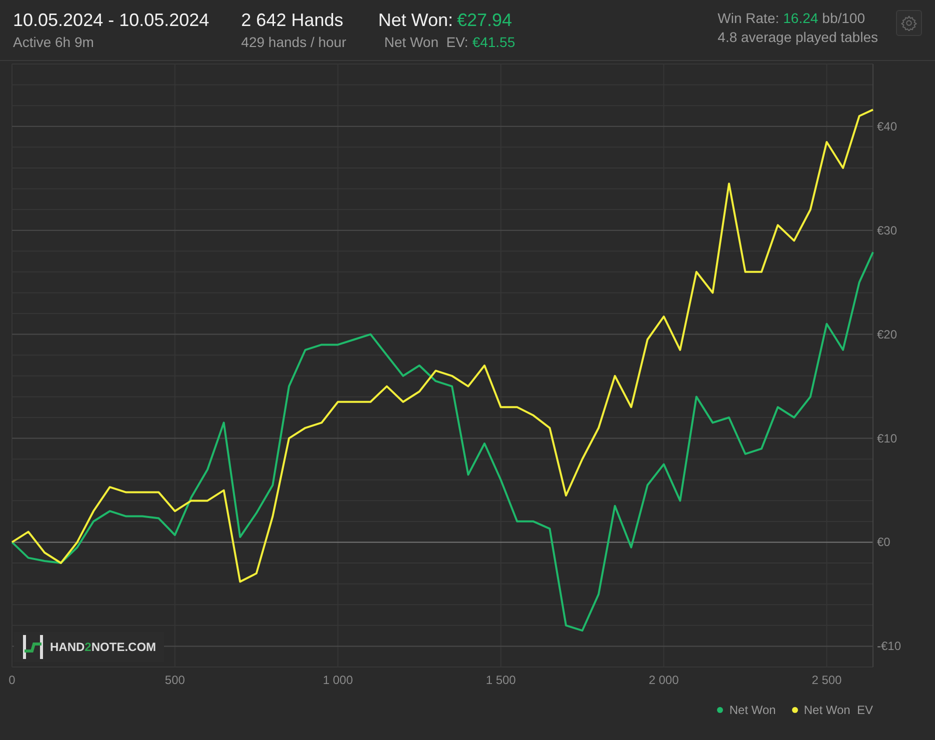 Image resolution: width=935 pixels, height=740 pixels. I want to click on y-axis-label: -€10, so click(889, 646).